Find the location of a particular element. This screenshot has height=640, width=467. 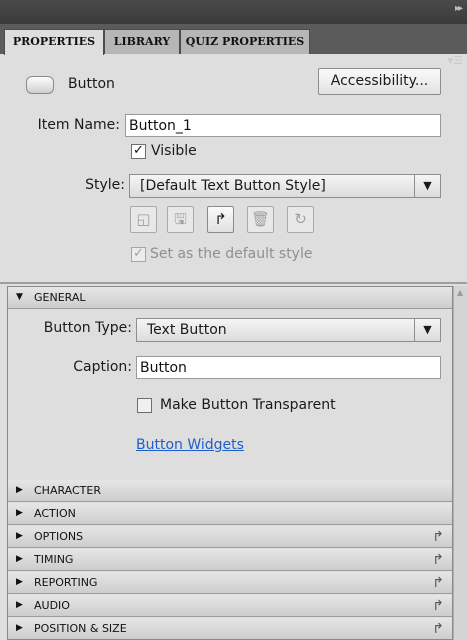

vertical-scrollbar: ▲ is located at coordinates (460, 463).